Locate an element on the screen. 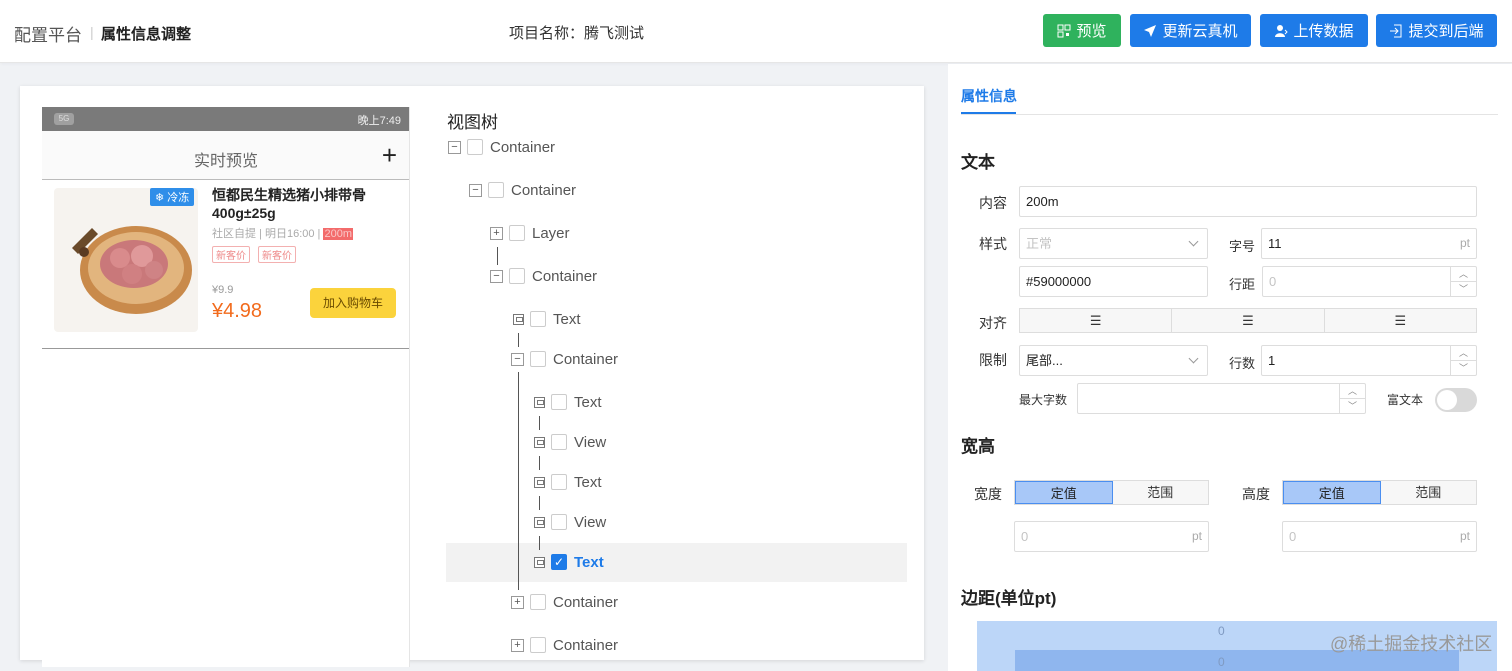 The image size is (1512, 671). login-icon is located at coordinates (1396, 30).